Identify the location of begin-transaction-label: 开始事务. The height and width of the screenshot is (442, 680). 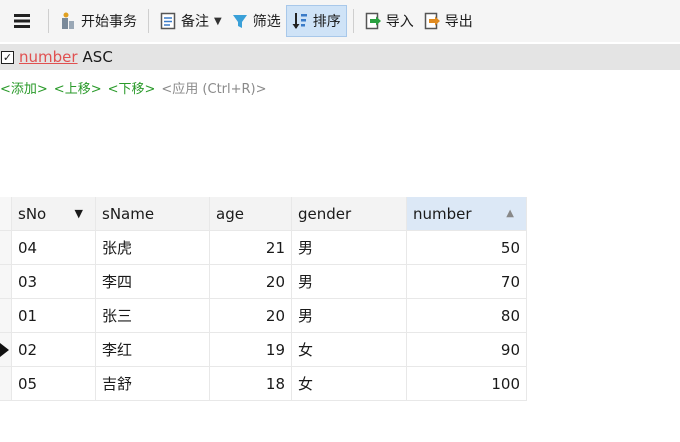
(109, 22).